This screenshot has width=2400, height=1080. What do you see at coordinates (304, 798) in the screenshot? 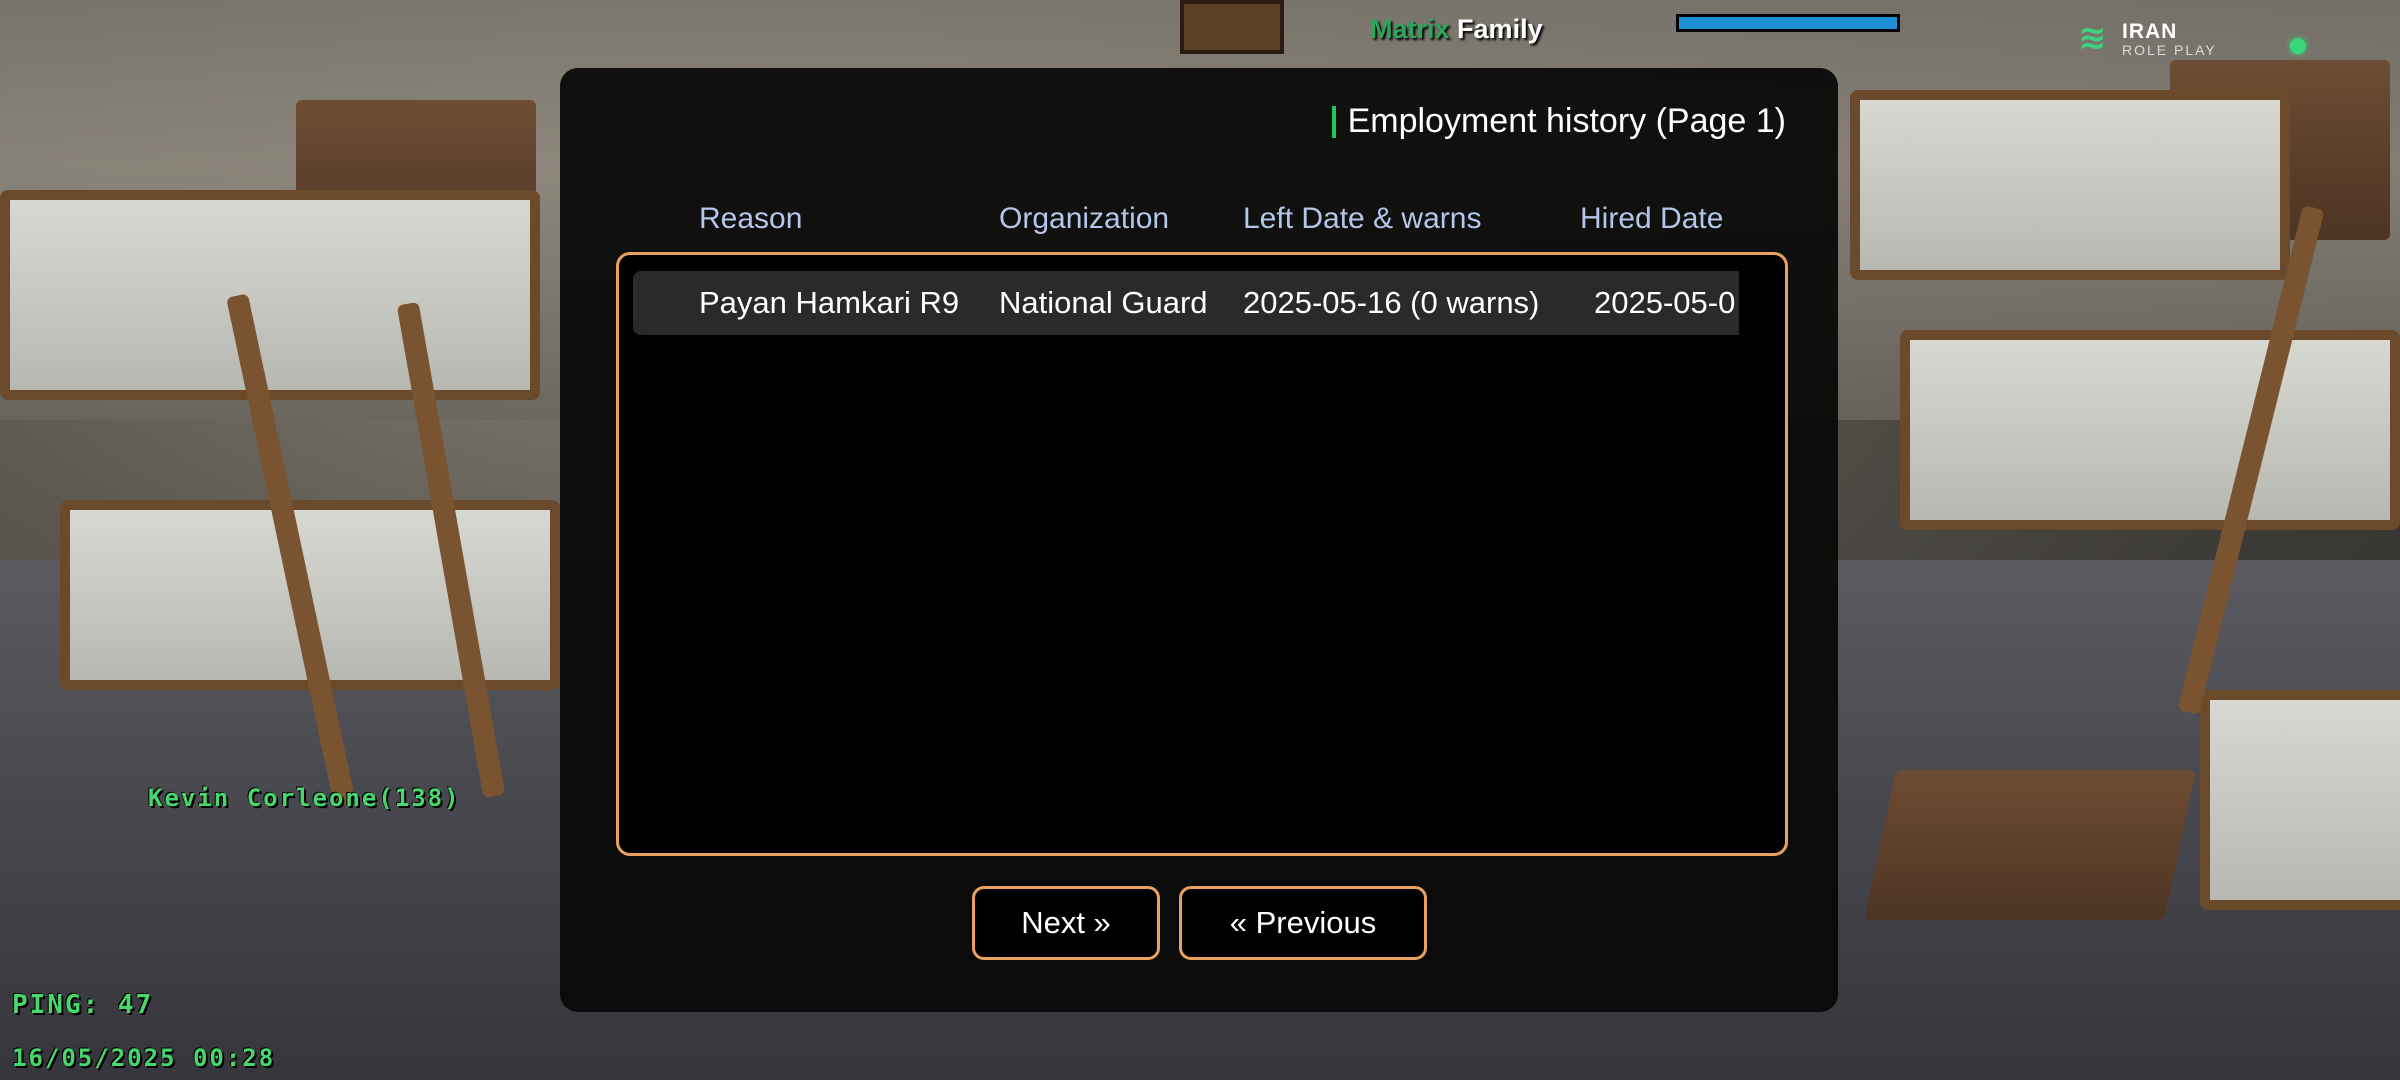
I see `player-name-tag: Kevin Corleone(138)` at bounding box center [304, 798].